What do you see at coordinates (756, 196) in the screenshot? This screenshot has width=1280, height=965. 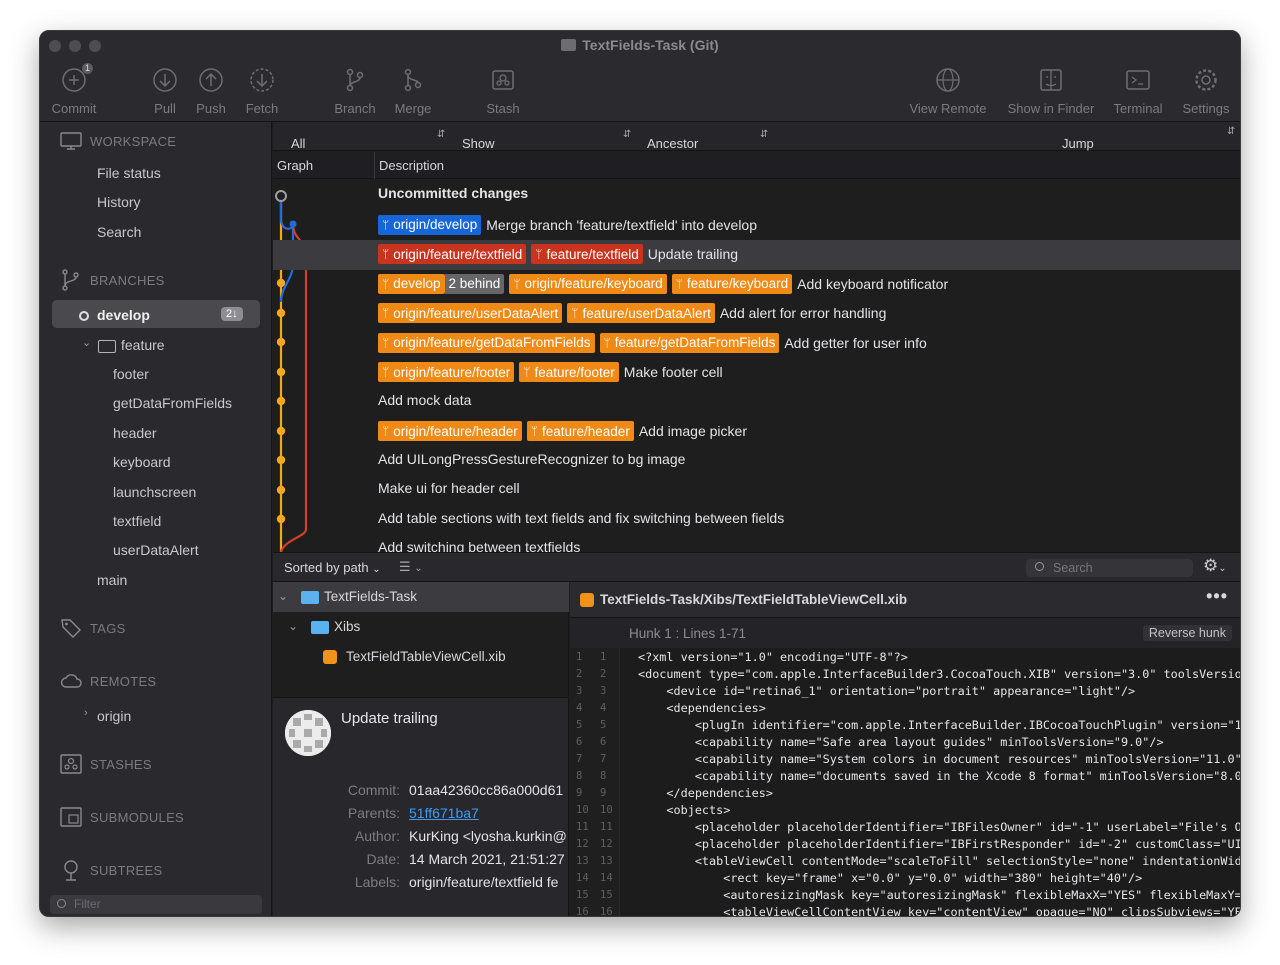 I see `commit-row: Uncommitted changes` at bounding box center [756, 196].